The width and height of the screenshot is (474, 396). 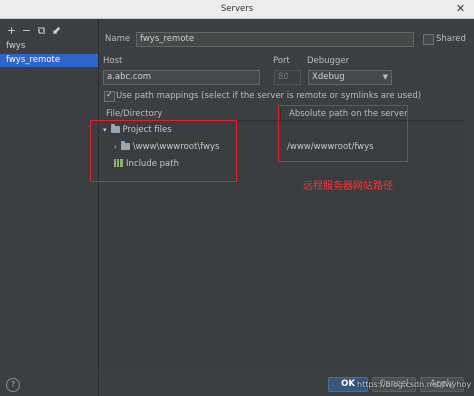 I want to click on debugger-value: Xdebug, so click(x=328, y=77).